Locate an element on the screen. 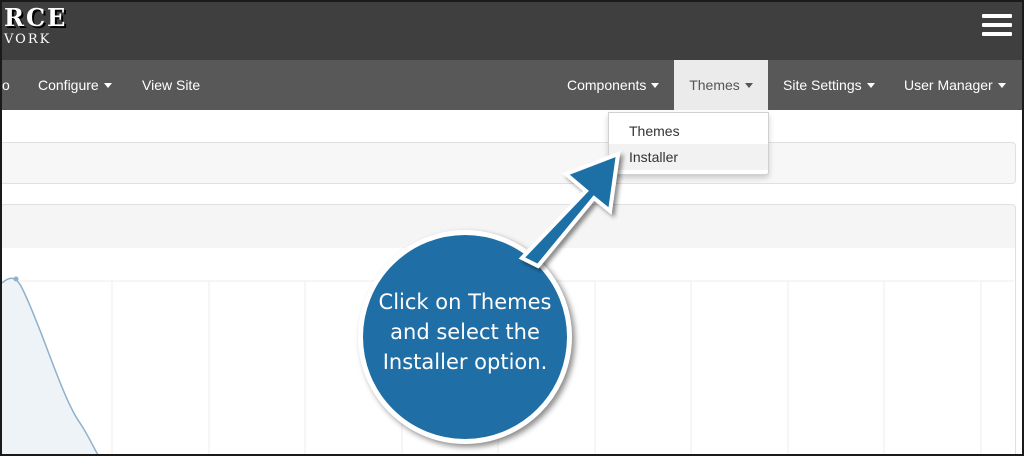 The width and height of the screenshot is (1024, 456). pointer-arrow is located at coordinates (569, 209).